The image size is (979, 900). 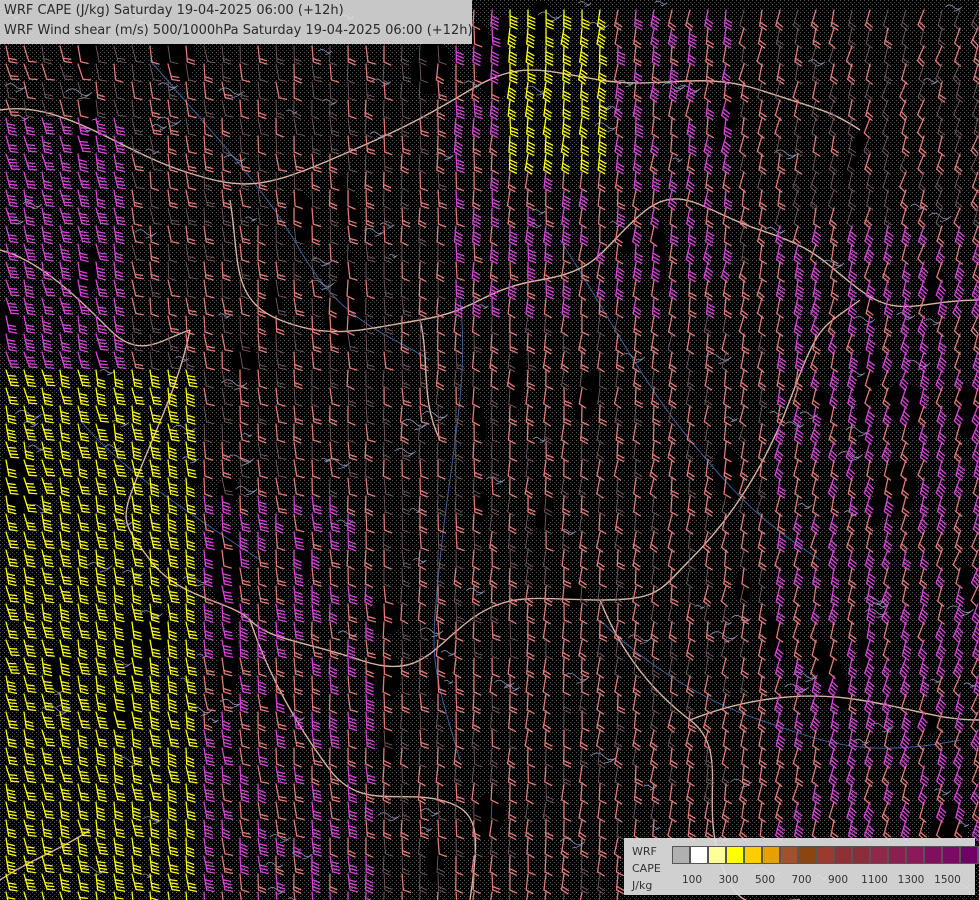 What do you see at coordinates (765, 880) in the screenshot?
I see `legend-tick-label: 500` at bounding box center [765, 880].